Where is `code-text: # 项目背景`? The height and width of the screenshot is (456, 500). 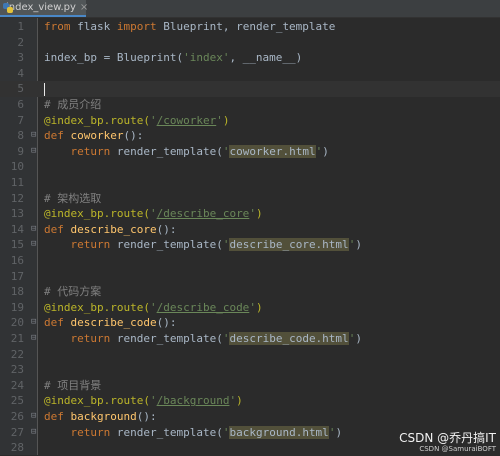 code-text: # 项目背景 is located at coordinates (72, 386).